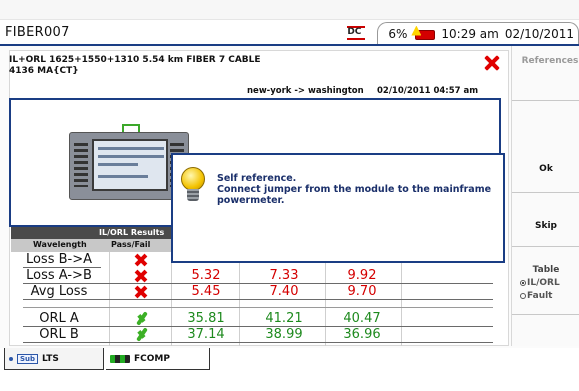 The height and width of the screenshot is (391, 579). What do you see at coordinates (206, 334) in the screenshot?
I see `value-cell: 37.14` at bounding box center [206, 334].